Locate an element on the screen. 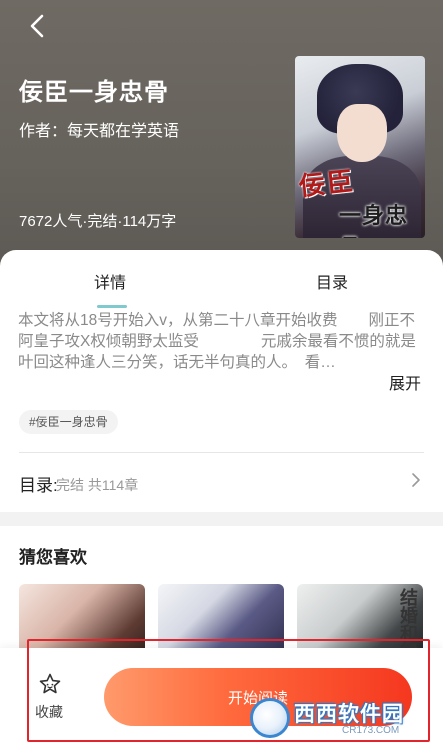  section-gap is located at coordinates (221, 519).